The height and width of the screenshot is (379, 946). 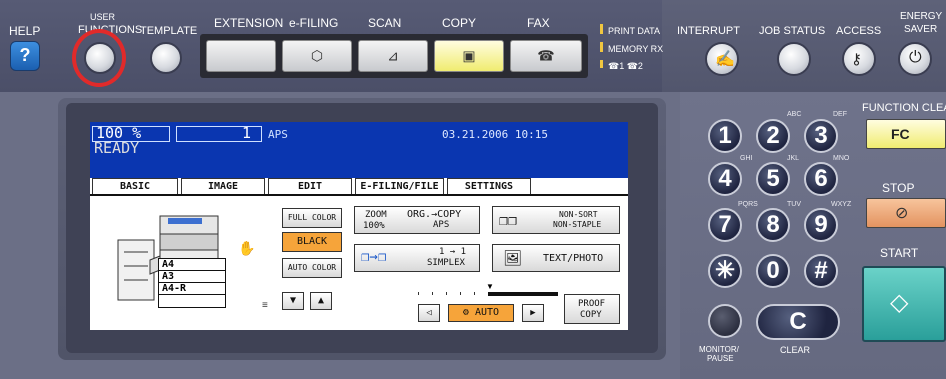 What do you see at coordinates (794, 114) in the screenshot?
I see `key-2-letters: ABC` at bounding box center [794, 114].